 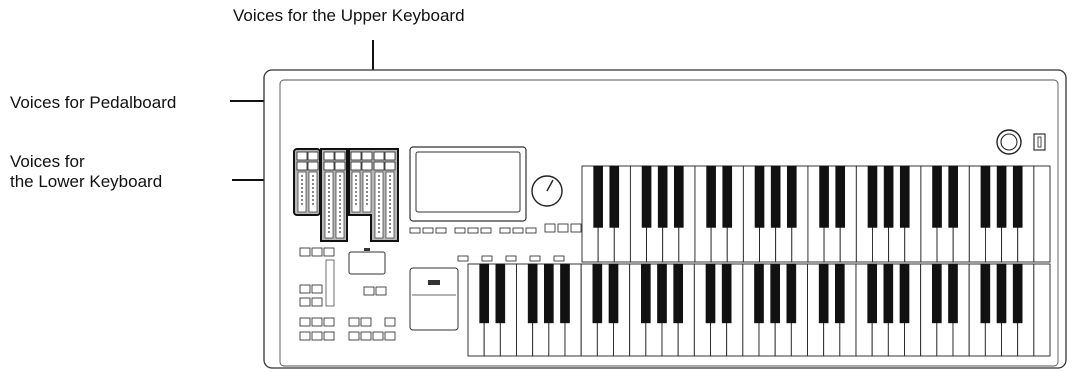 What do you see at coordinates (434, 282) in the screenshot?
I see `usb-slot` at bounding box center [434, 282].